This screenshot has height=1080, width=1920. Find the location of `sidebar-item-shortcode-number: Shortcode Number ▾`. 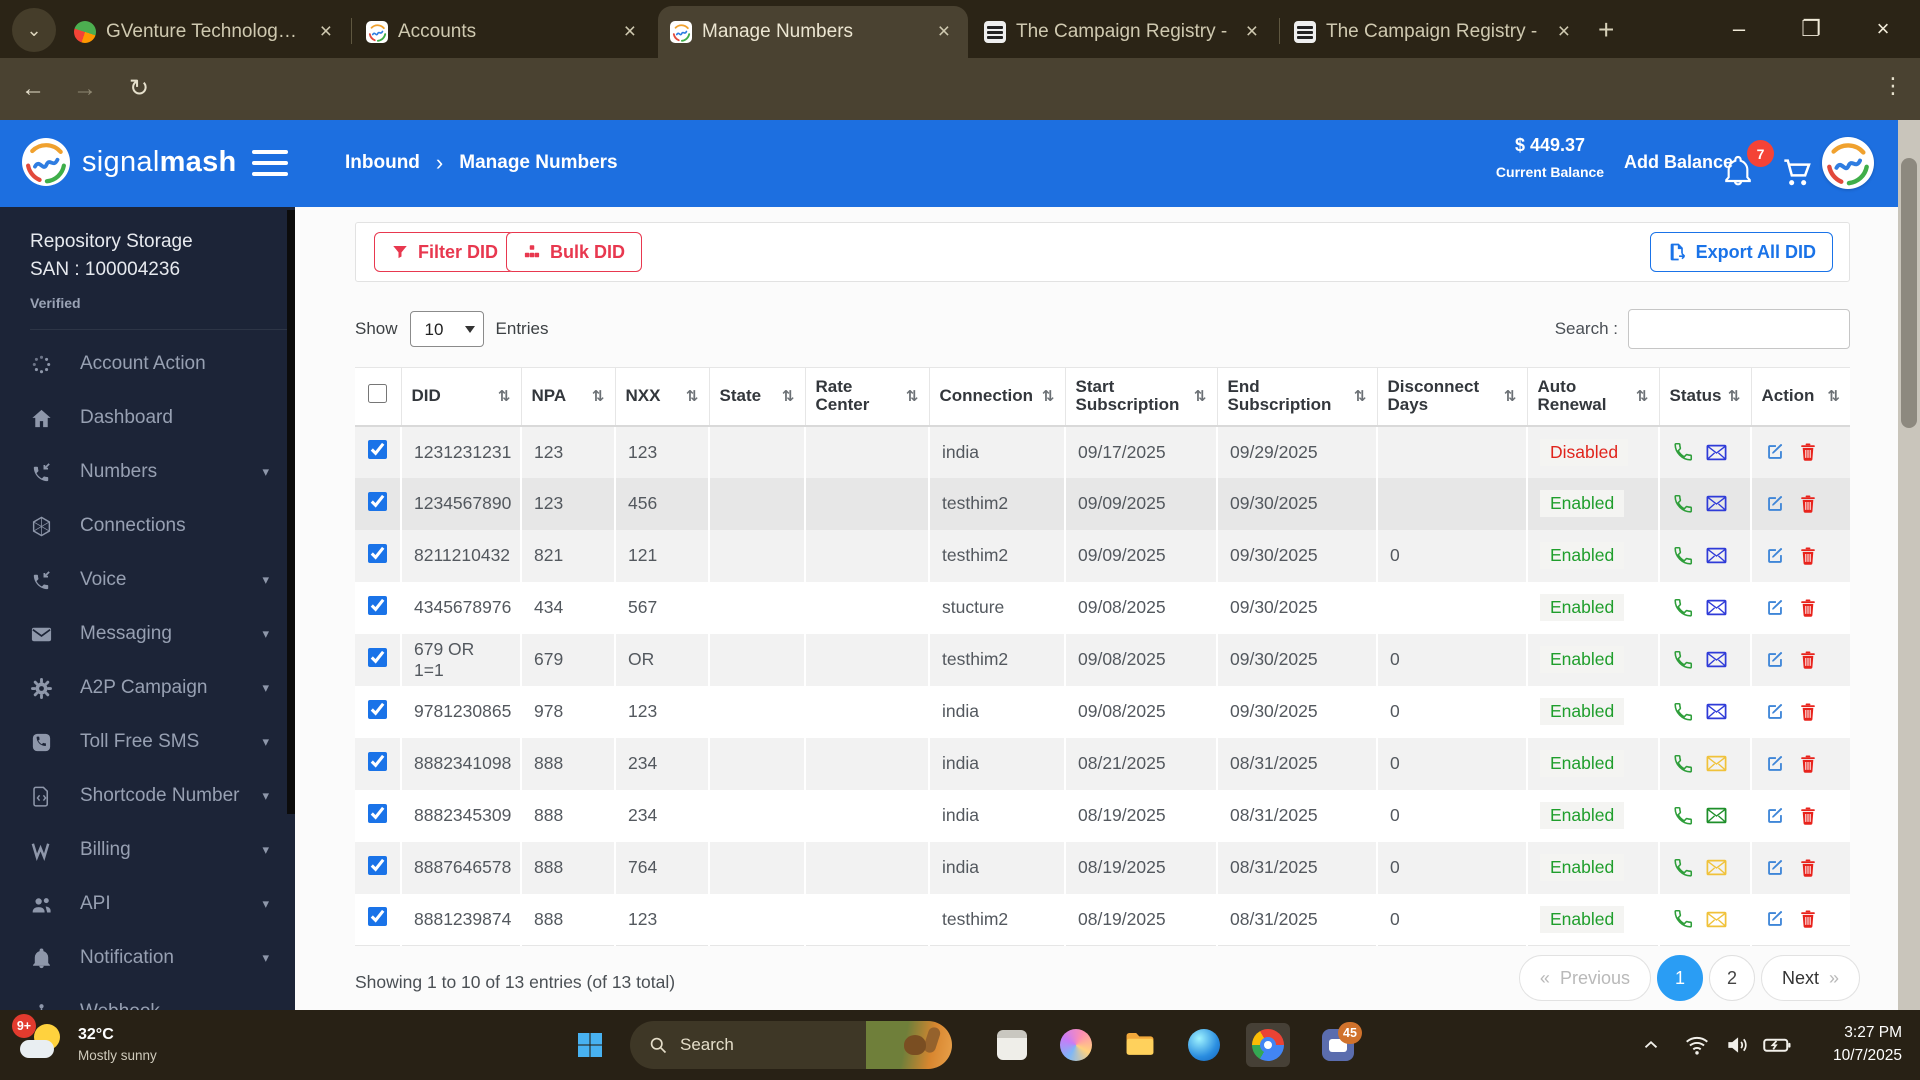

sidebar-item-shortcode-number: Shortcode Number ▾ is located at coordinates (147, 796).